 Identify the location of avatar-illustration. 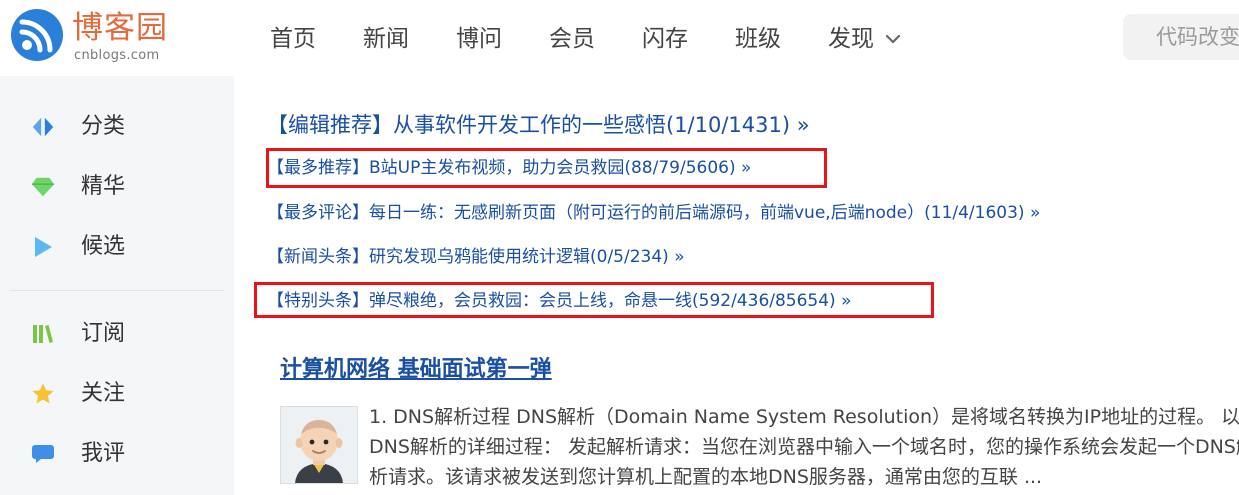
(319, 445).